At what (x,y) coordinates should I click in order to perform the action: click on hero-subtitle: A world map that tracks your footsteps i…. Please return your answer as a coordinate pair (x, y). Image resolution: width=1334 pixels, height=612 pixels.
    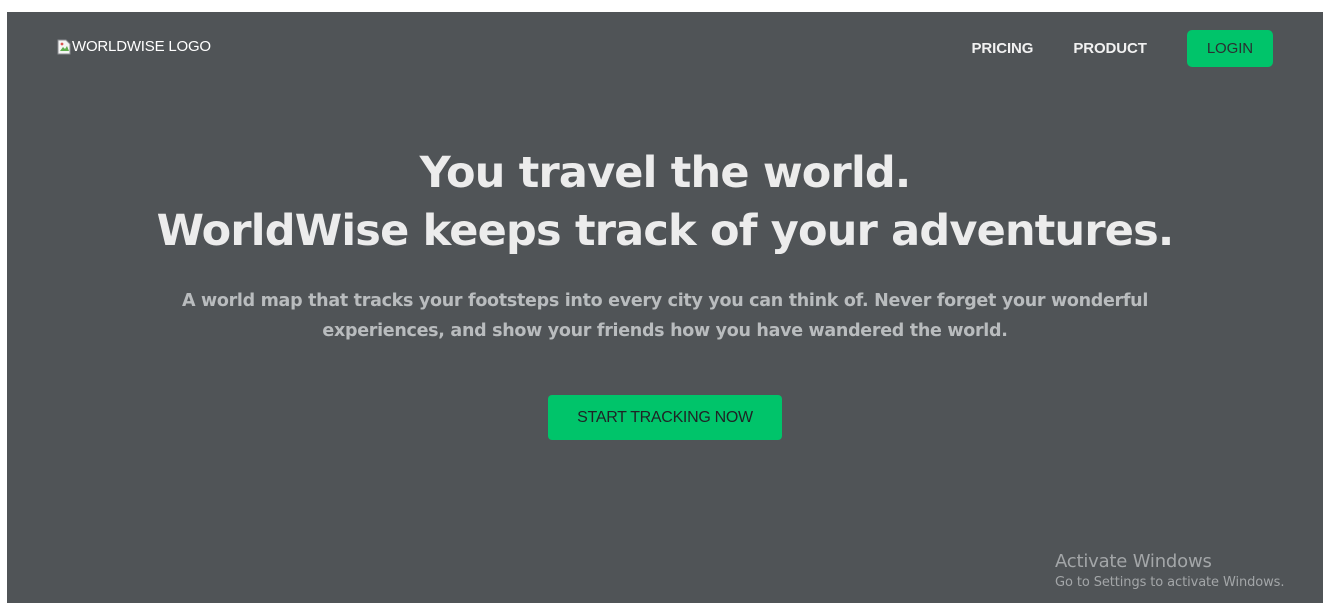
    Looking at the image, I should click on (665, 316).